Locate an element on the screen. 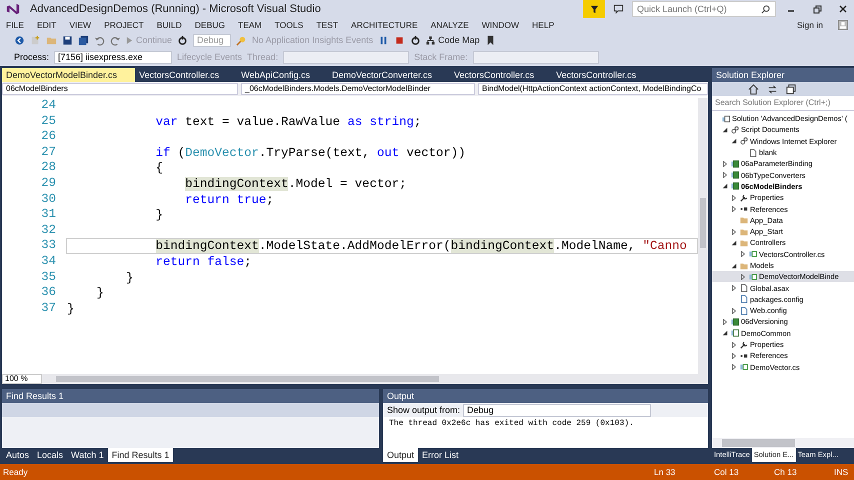  quick-launch-field: Quick Launch (Ctrl+Q) is located at coordinates (704, 9).